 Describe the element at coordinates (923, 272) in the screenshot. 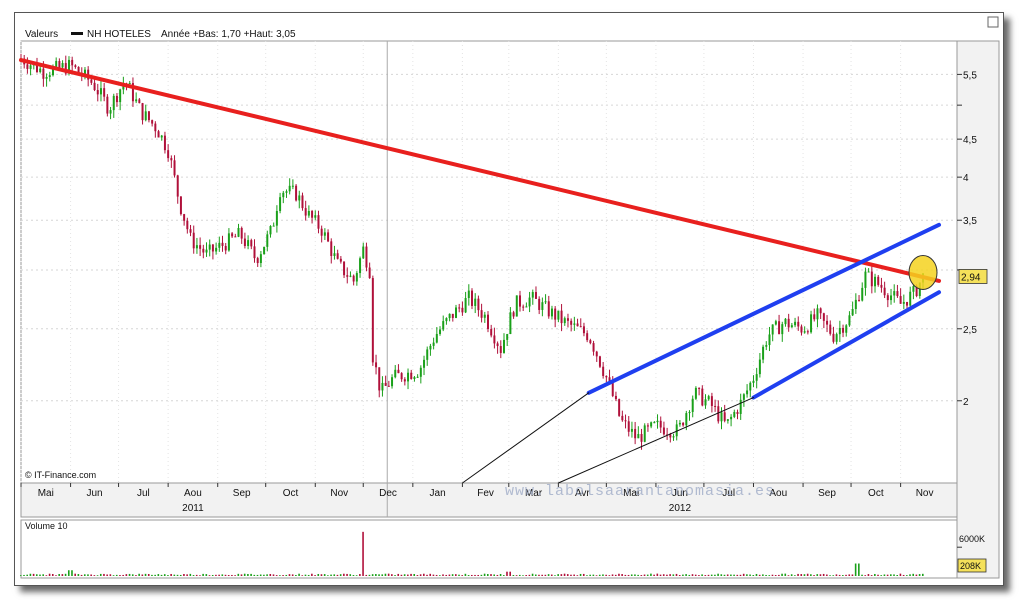

I see `last-price-highlight` at that location.